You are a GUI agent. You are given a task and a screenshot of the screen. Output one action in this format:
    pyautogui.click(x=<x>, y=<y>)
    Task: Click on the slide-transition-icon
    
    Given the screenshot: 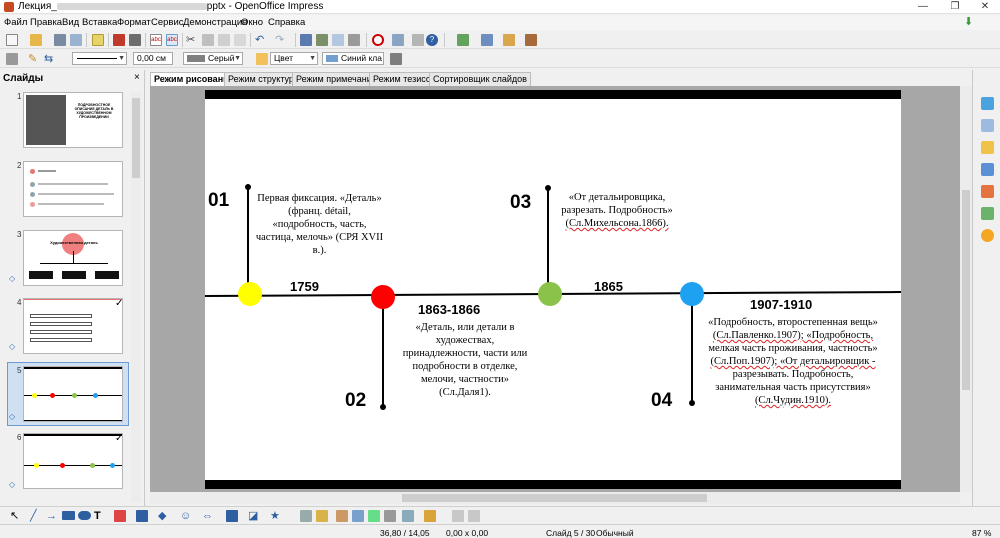 What is the action you would take?
    pyautogui.click(x=987, y=169)
    